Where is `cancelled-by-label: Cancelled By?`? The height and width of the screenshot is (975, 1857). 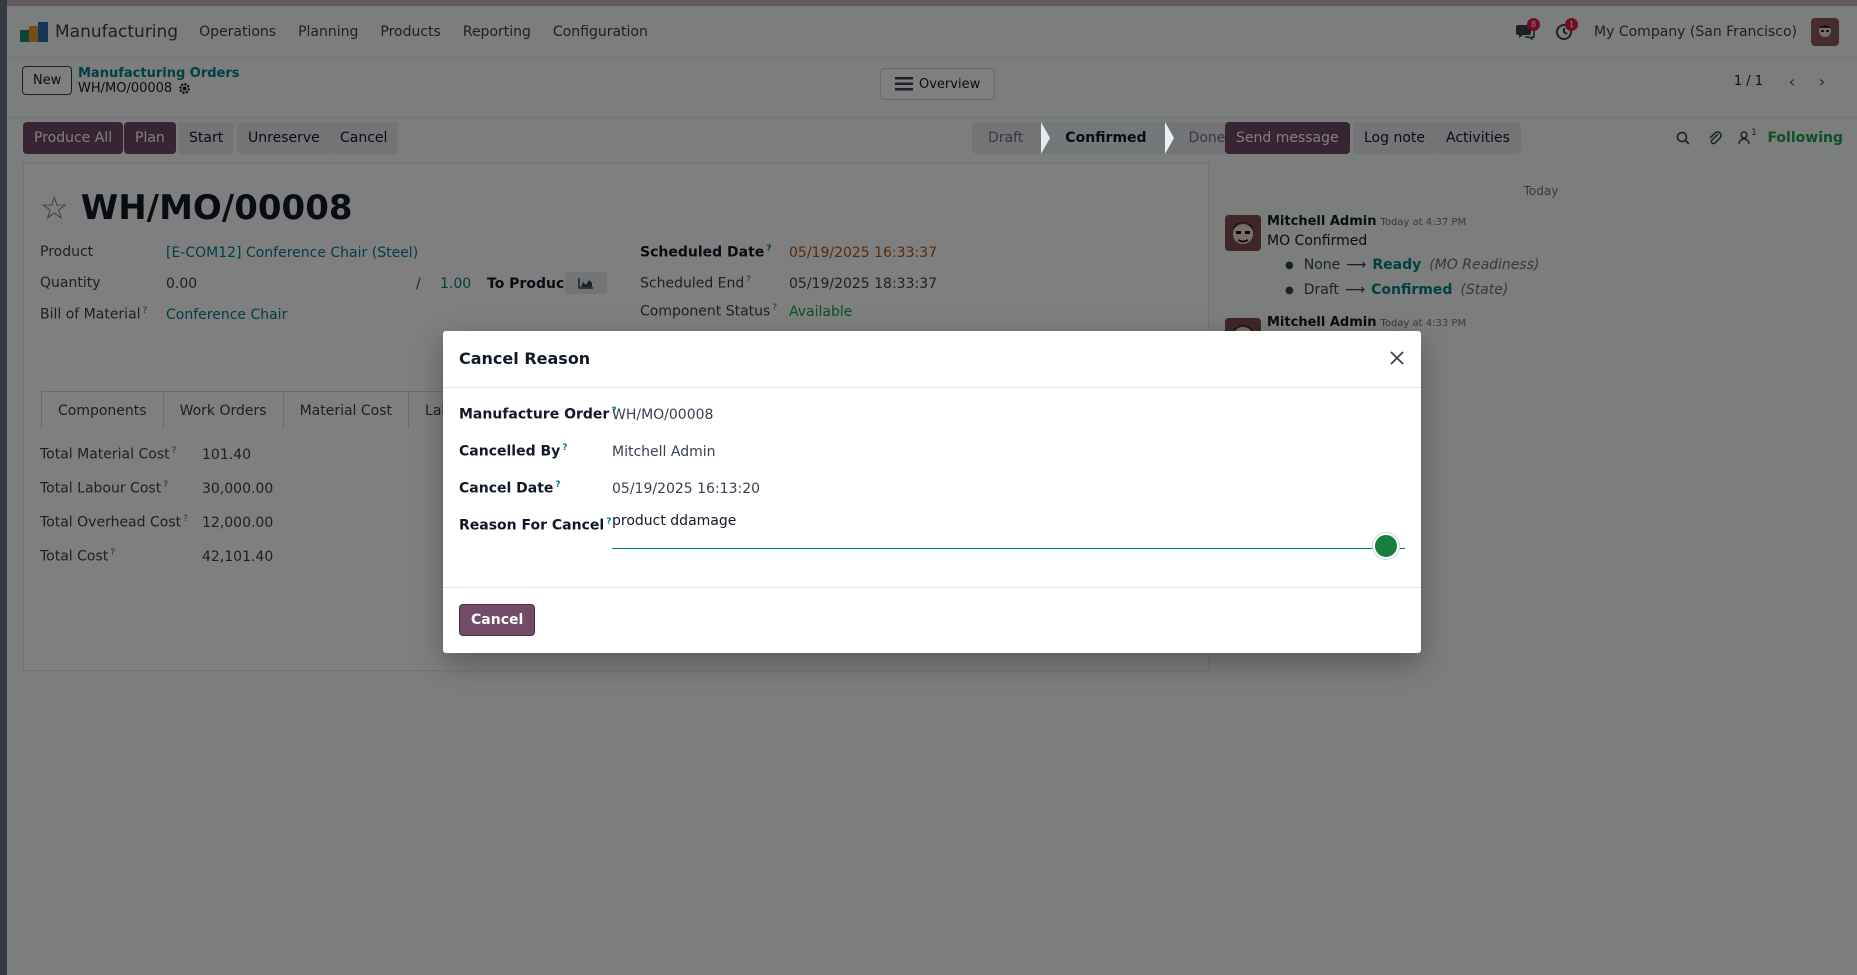 cancelled-by-label: Cancelled By? is located at coordinates (513, 451).